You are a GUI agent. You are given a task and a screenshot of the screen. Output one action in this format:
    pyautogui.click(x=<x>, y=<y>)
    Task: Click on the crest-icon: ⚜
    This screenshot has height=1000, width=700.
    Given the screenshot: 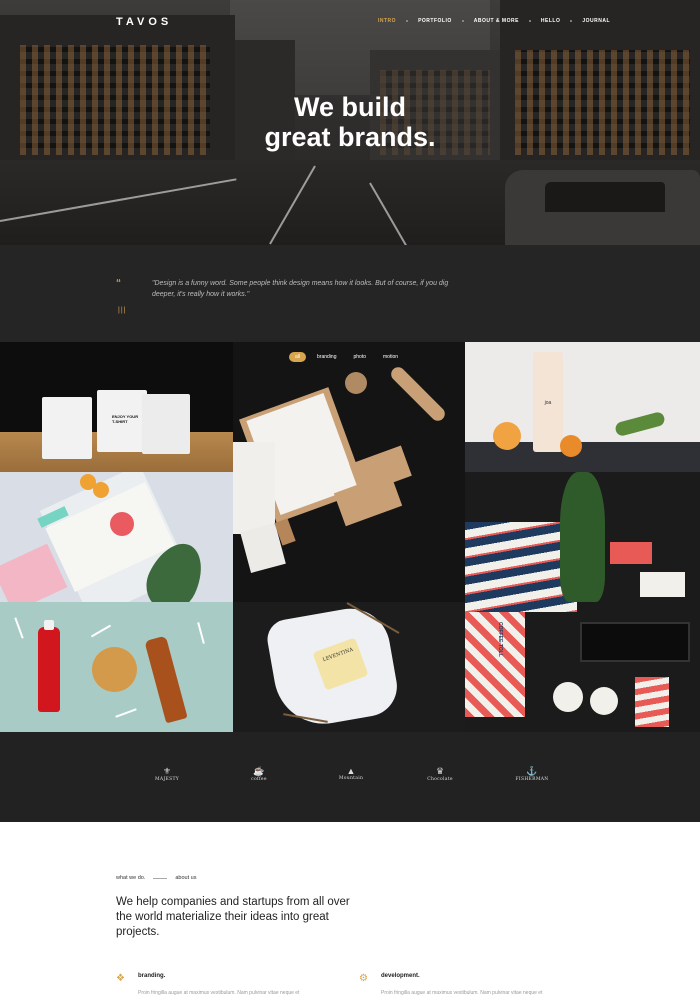 What is the action you would take?
    pyautogui.click(x=167, y=771)
    